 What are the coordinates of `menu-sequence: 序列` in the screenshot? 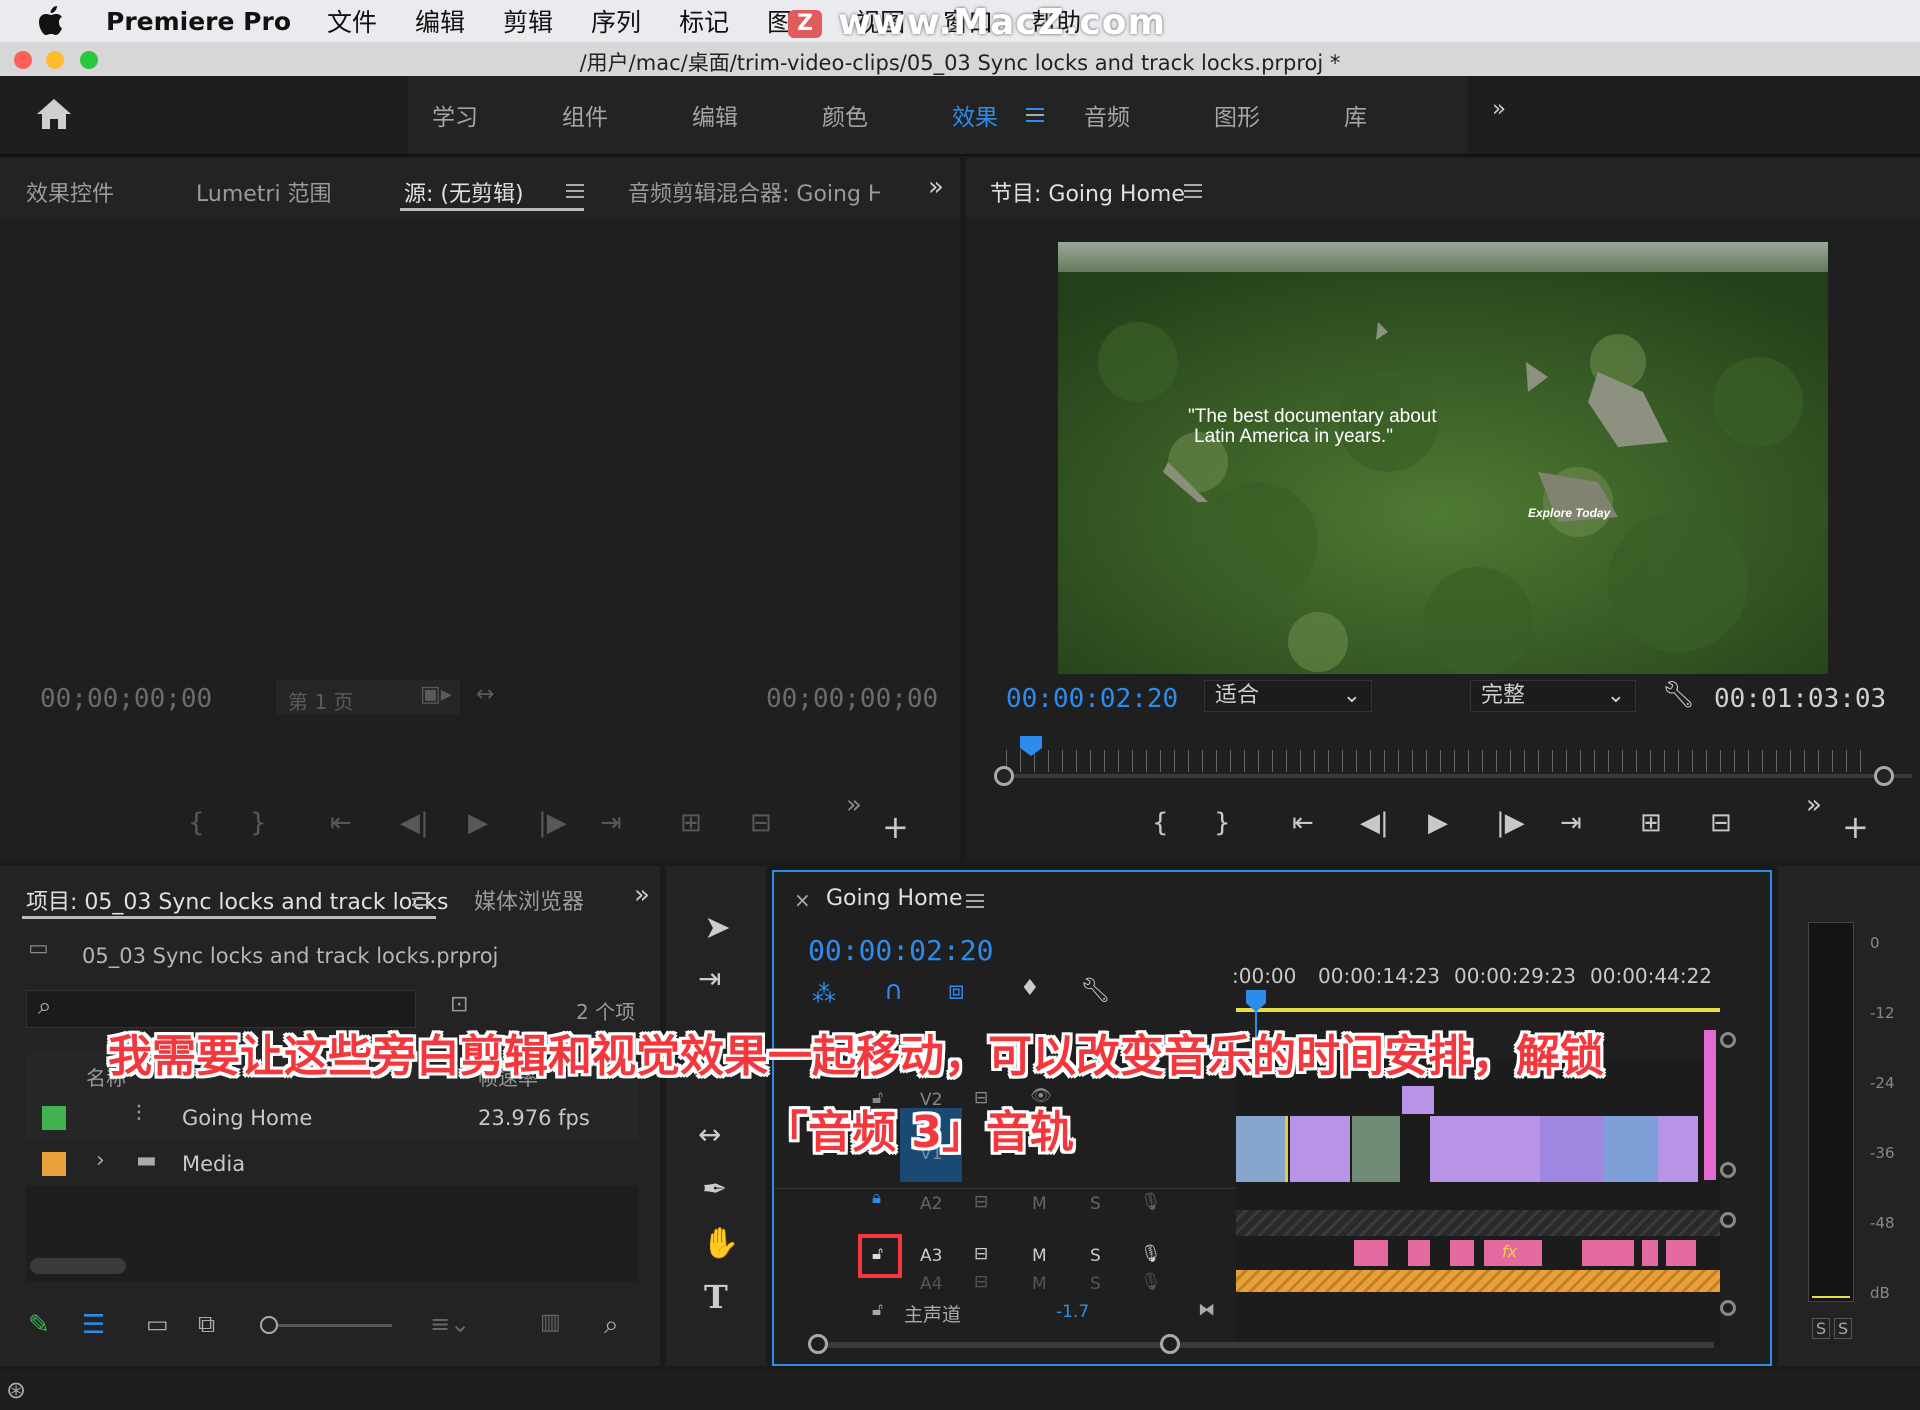 It's located at (616, 21).